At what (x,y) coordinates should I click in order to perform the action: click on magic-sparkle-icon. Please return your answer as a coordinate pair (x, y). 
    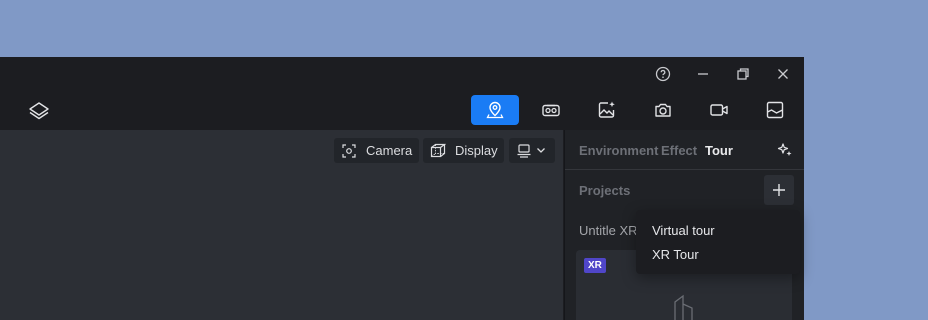
    Looking at the image, I should click on (785, 150).